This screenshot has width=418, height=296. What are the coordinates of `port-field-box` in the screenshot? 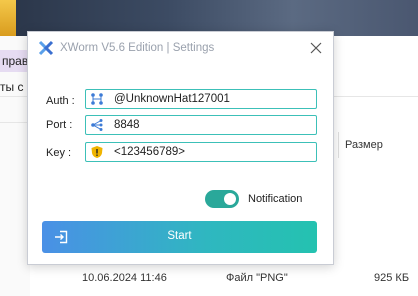 It's located at (201, 125).